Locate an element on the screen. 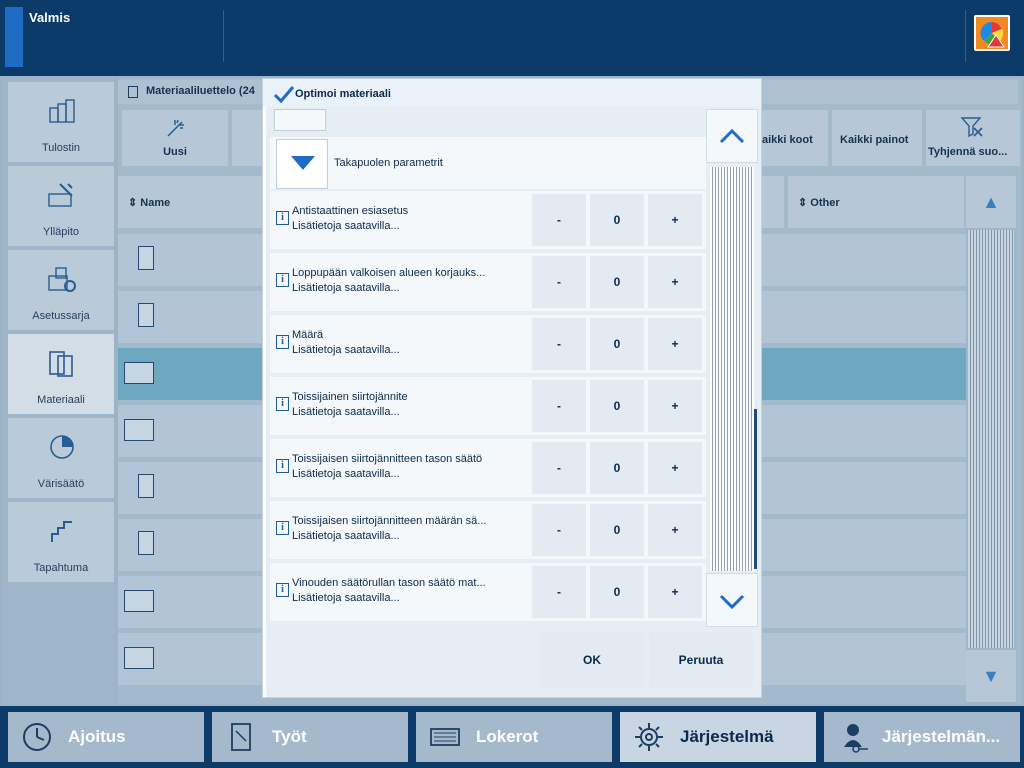  dialog-scrollbar is located at coordinates (732, 368).